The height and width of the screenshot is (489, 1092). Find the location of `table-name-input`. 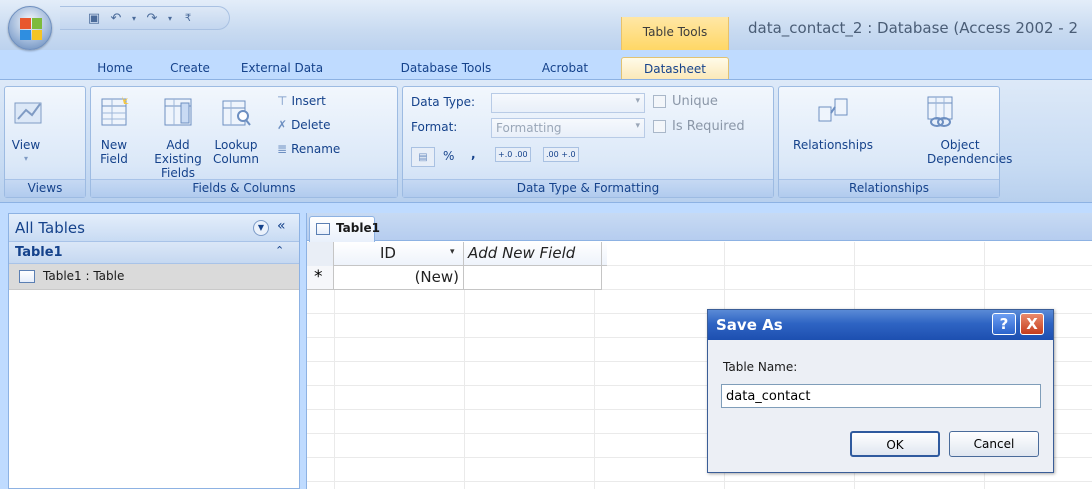

table-name-input is located at coordinates (881, 396).